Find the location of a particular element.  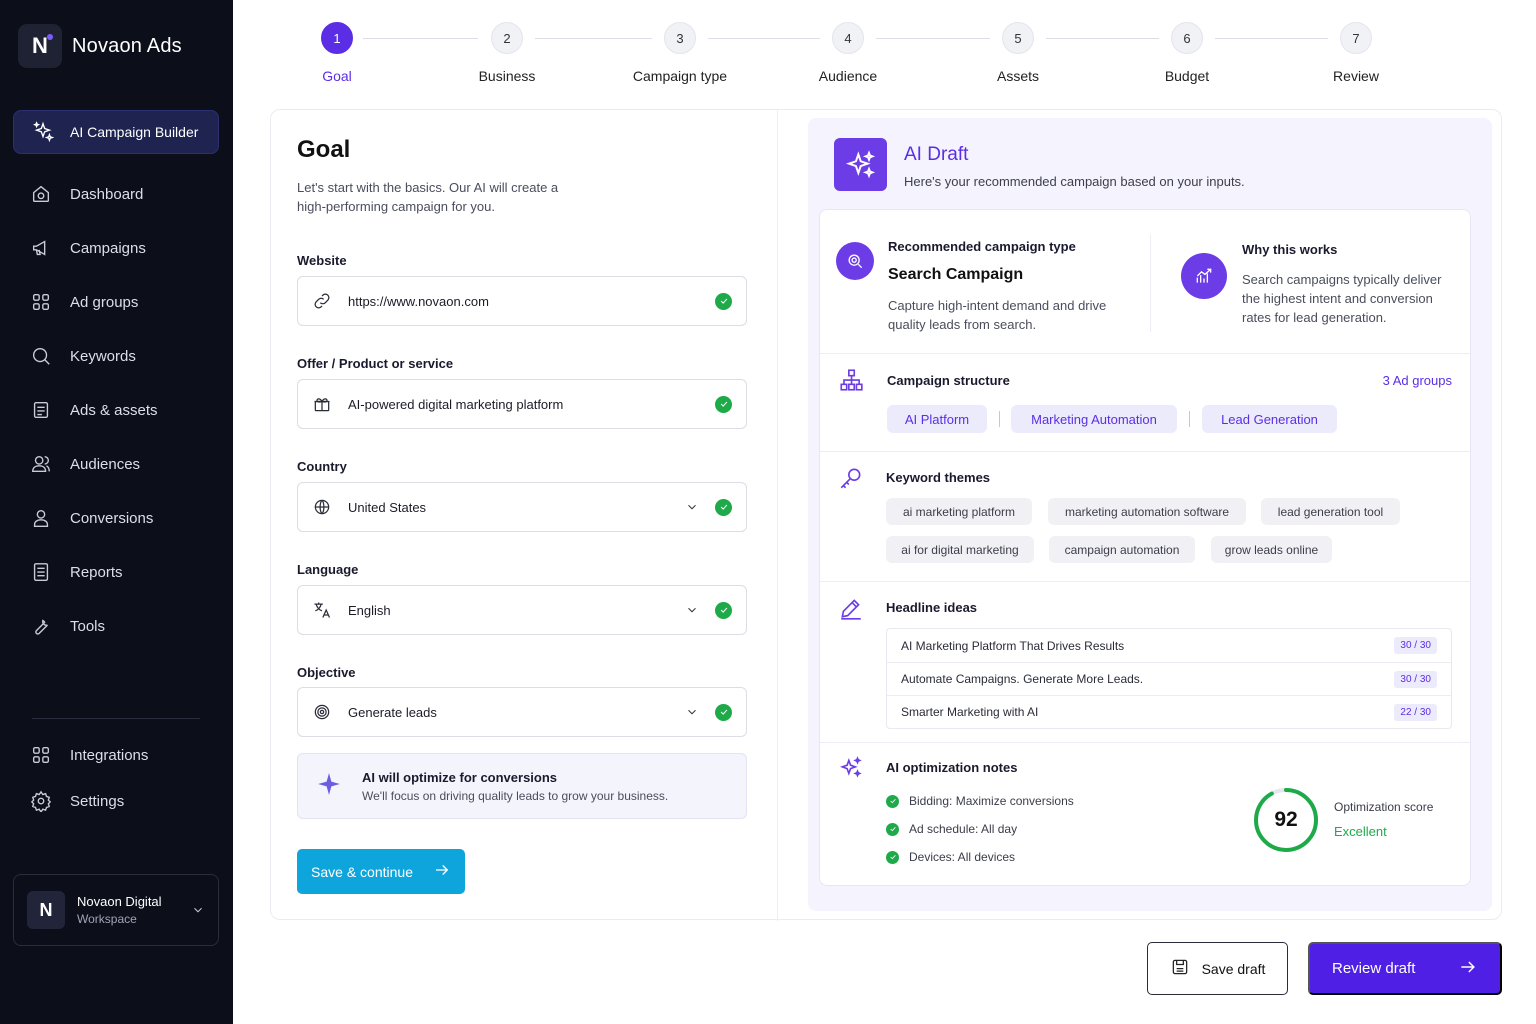

score-status: Excellent is located at coordinates (1360, 831).